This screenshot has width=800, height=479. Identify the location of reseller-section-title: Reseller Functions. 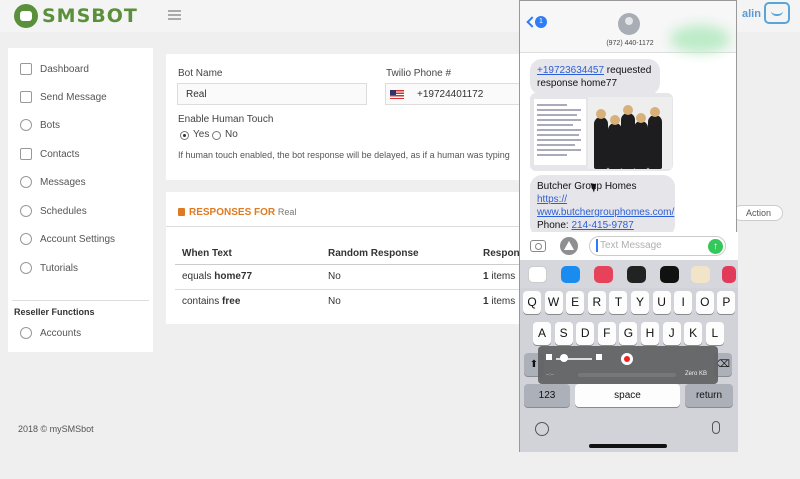
(54, 312).